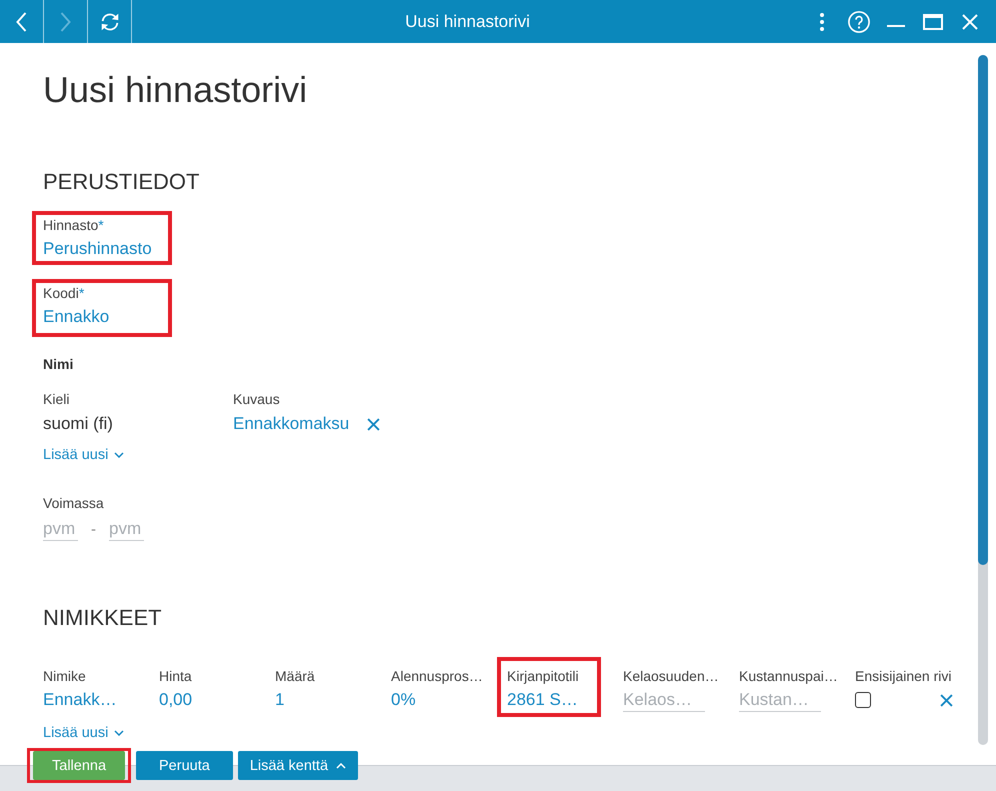  I want to click on vertical-dots-icon, so click(822, 21).